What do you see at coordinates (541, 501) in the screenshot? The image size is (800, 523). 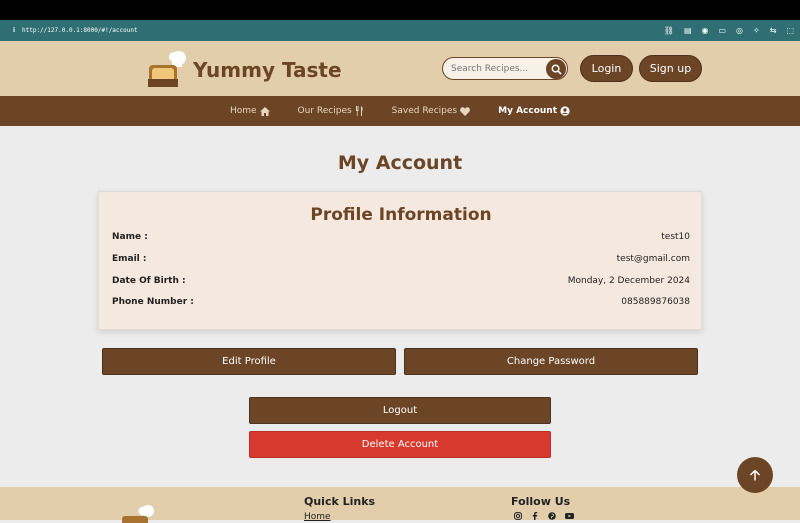 I see `follow-us-heading: Follow Us` at bounding box center [541, 501].